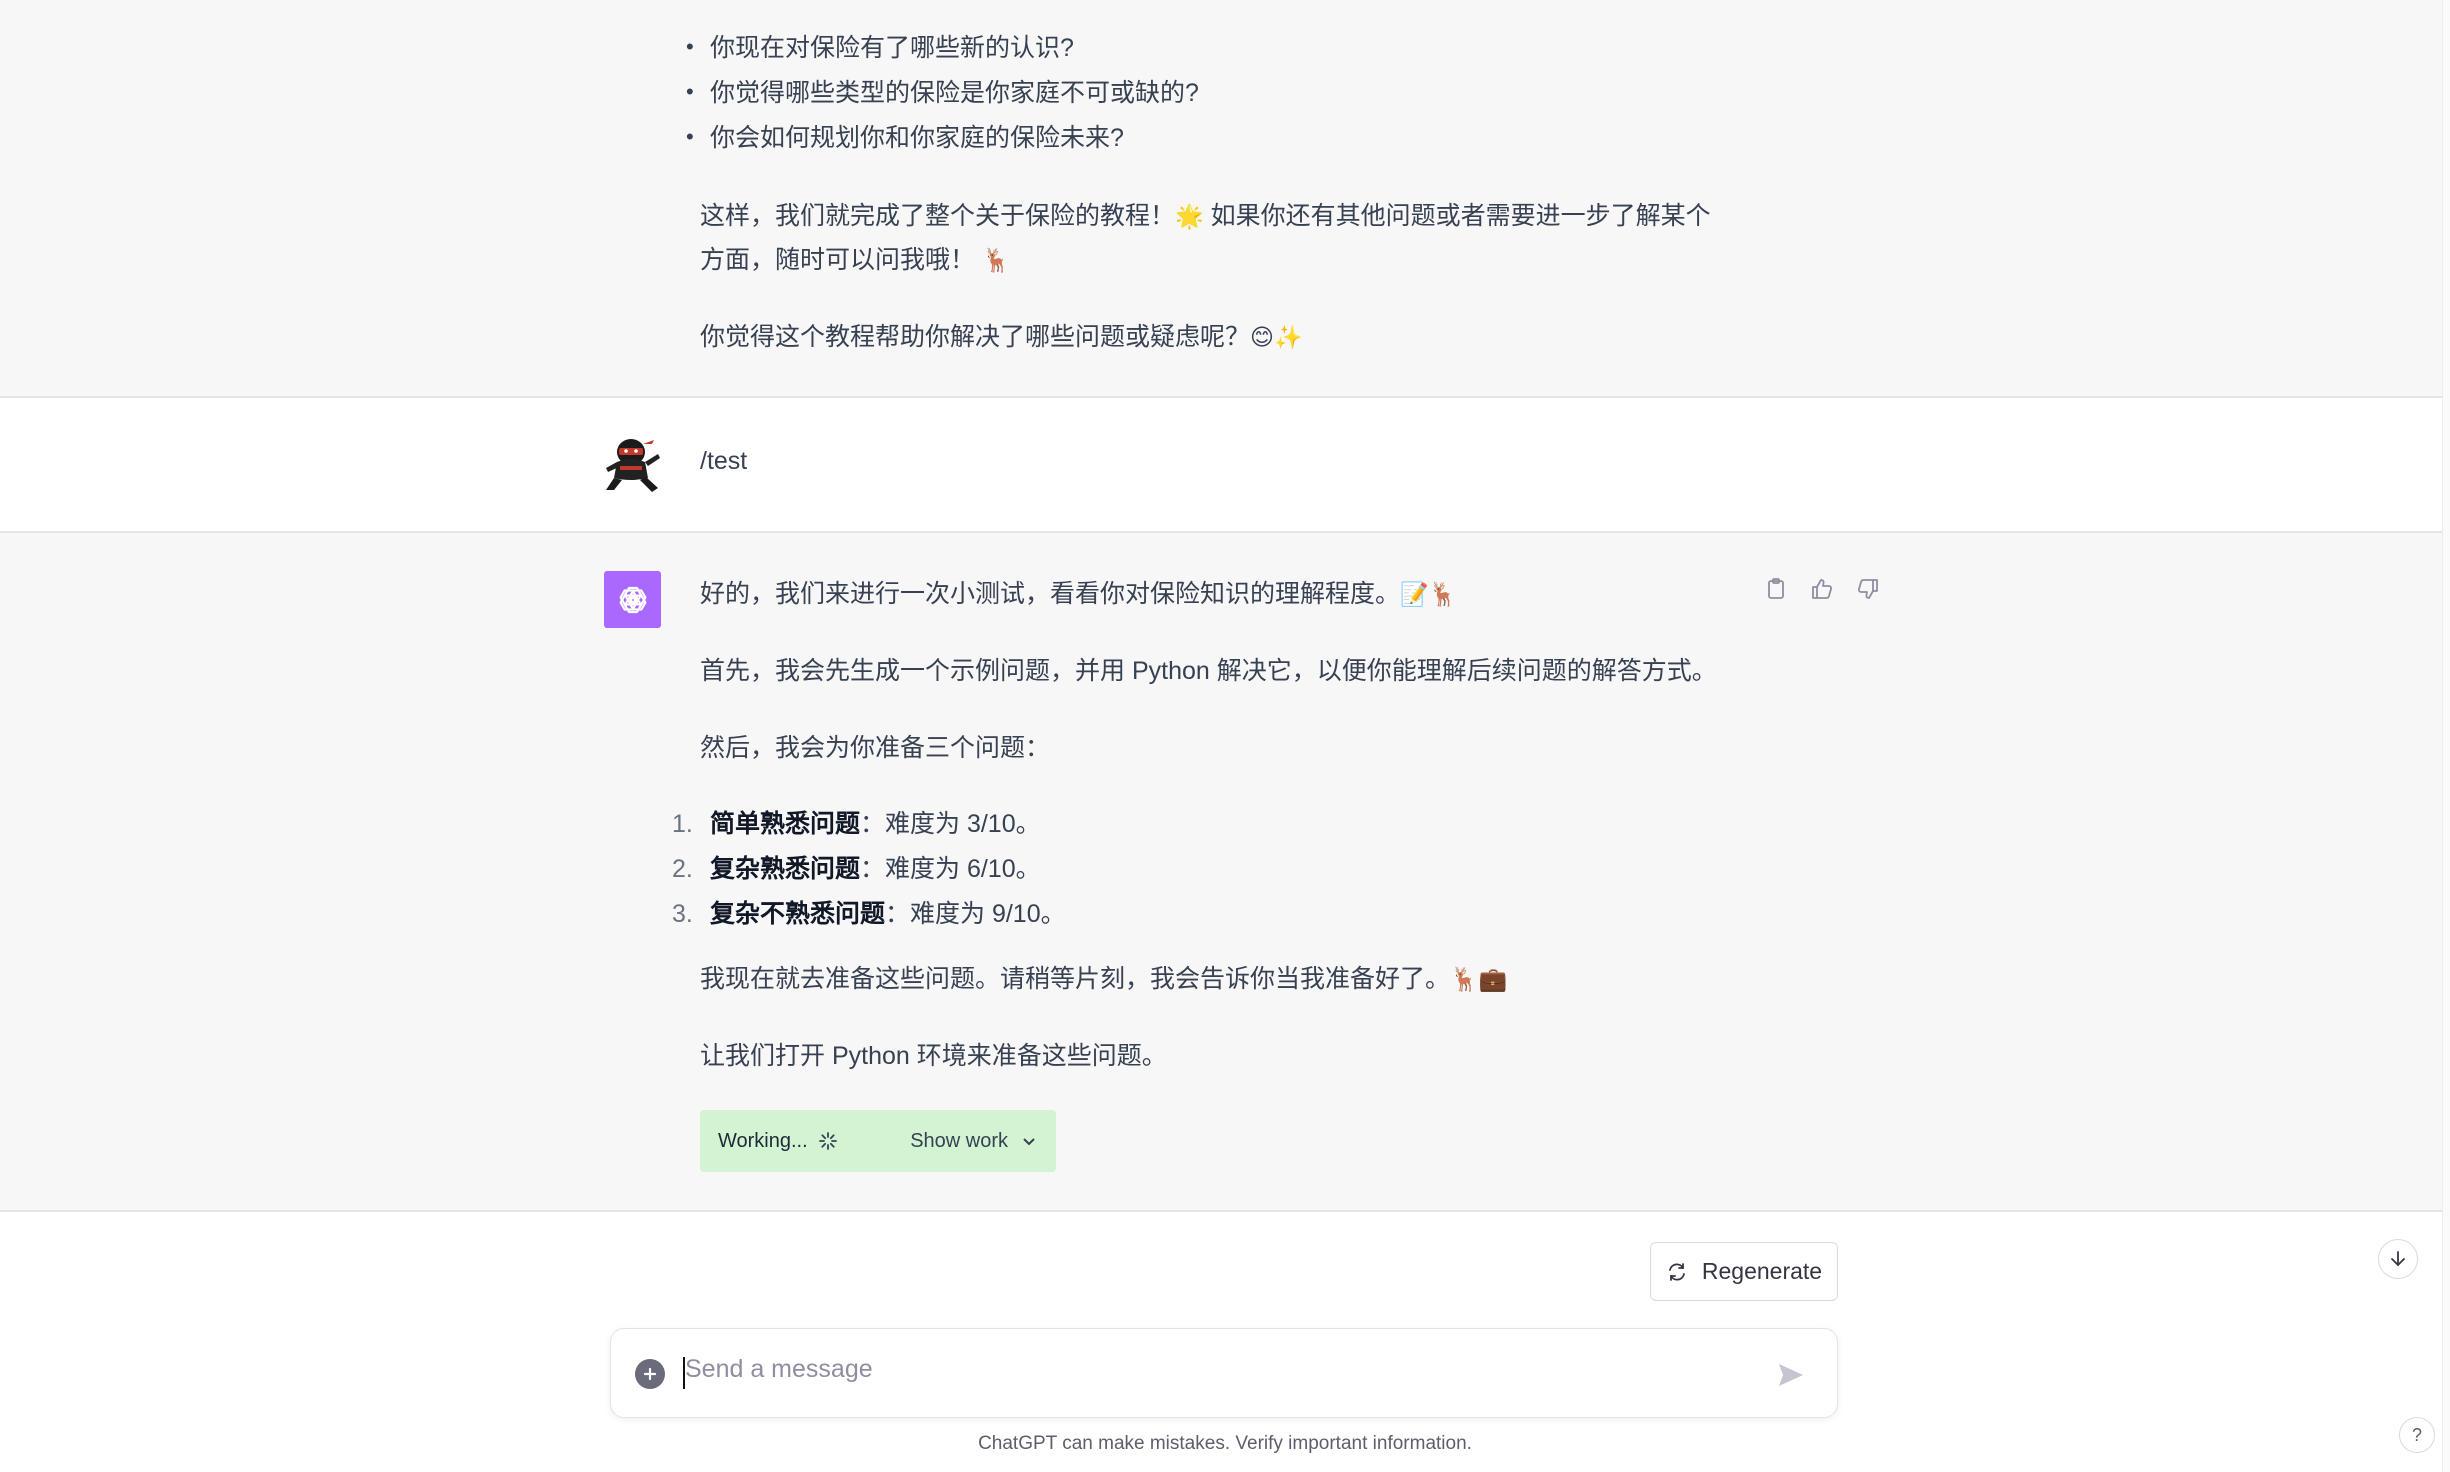  I want to click on list-item-title: 简单熟悉问题, so click(785, 824).